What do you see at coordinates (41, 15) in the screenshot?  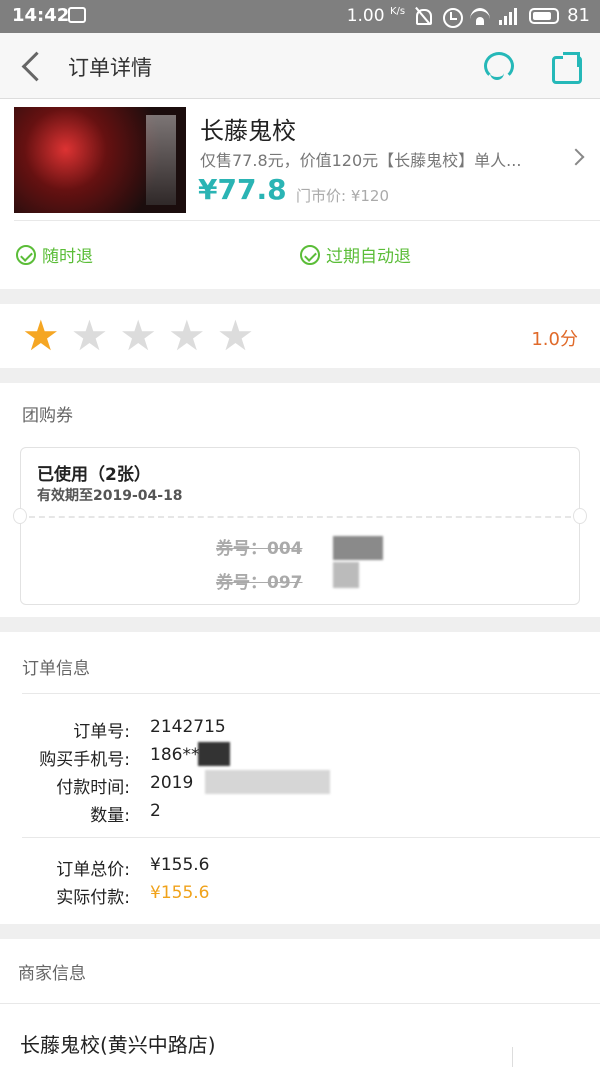 I see `status-time: 14:42` at bounding box center [41, 15].